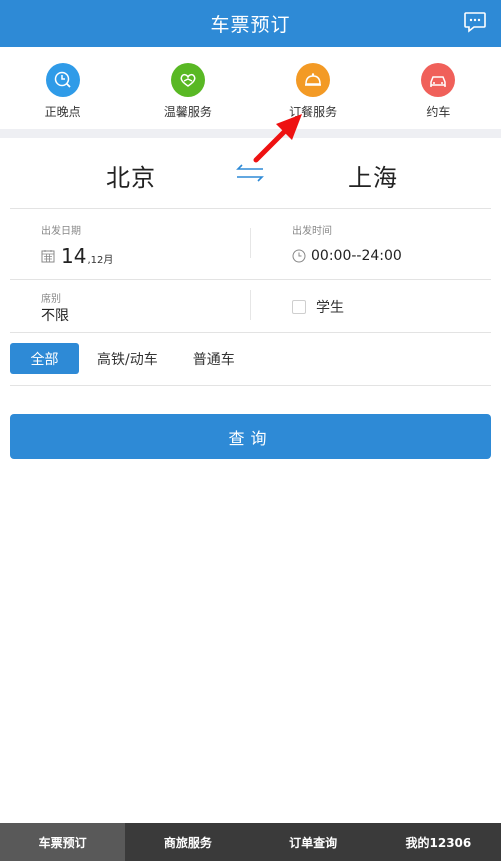 Image resolution: width=501 pixels, height=861 pixels. What do you see at coordinates (62, 80) in the screenshot?
I see `clock-search-icon` at bounding box center [62, 80].